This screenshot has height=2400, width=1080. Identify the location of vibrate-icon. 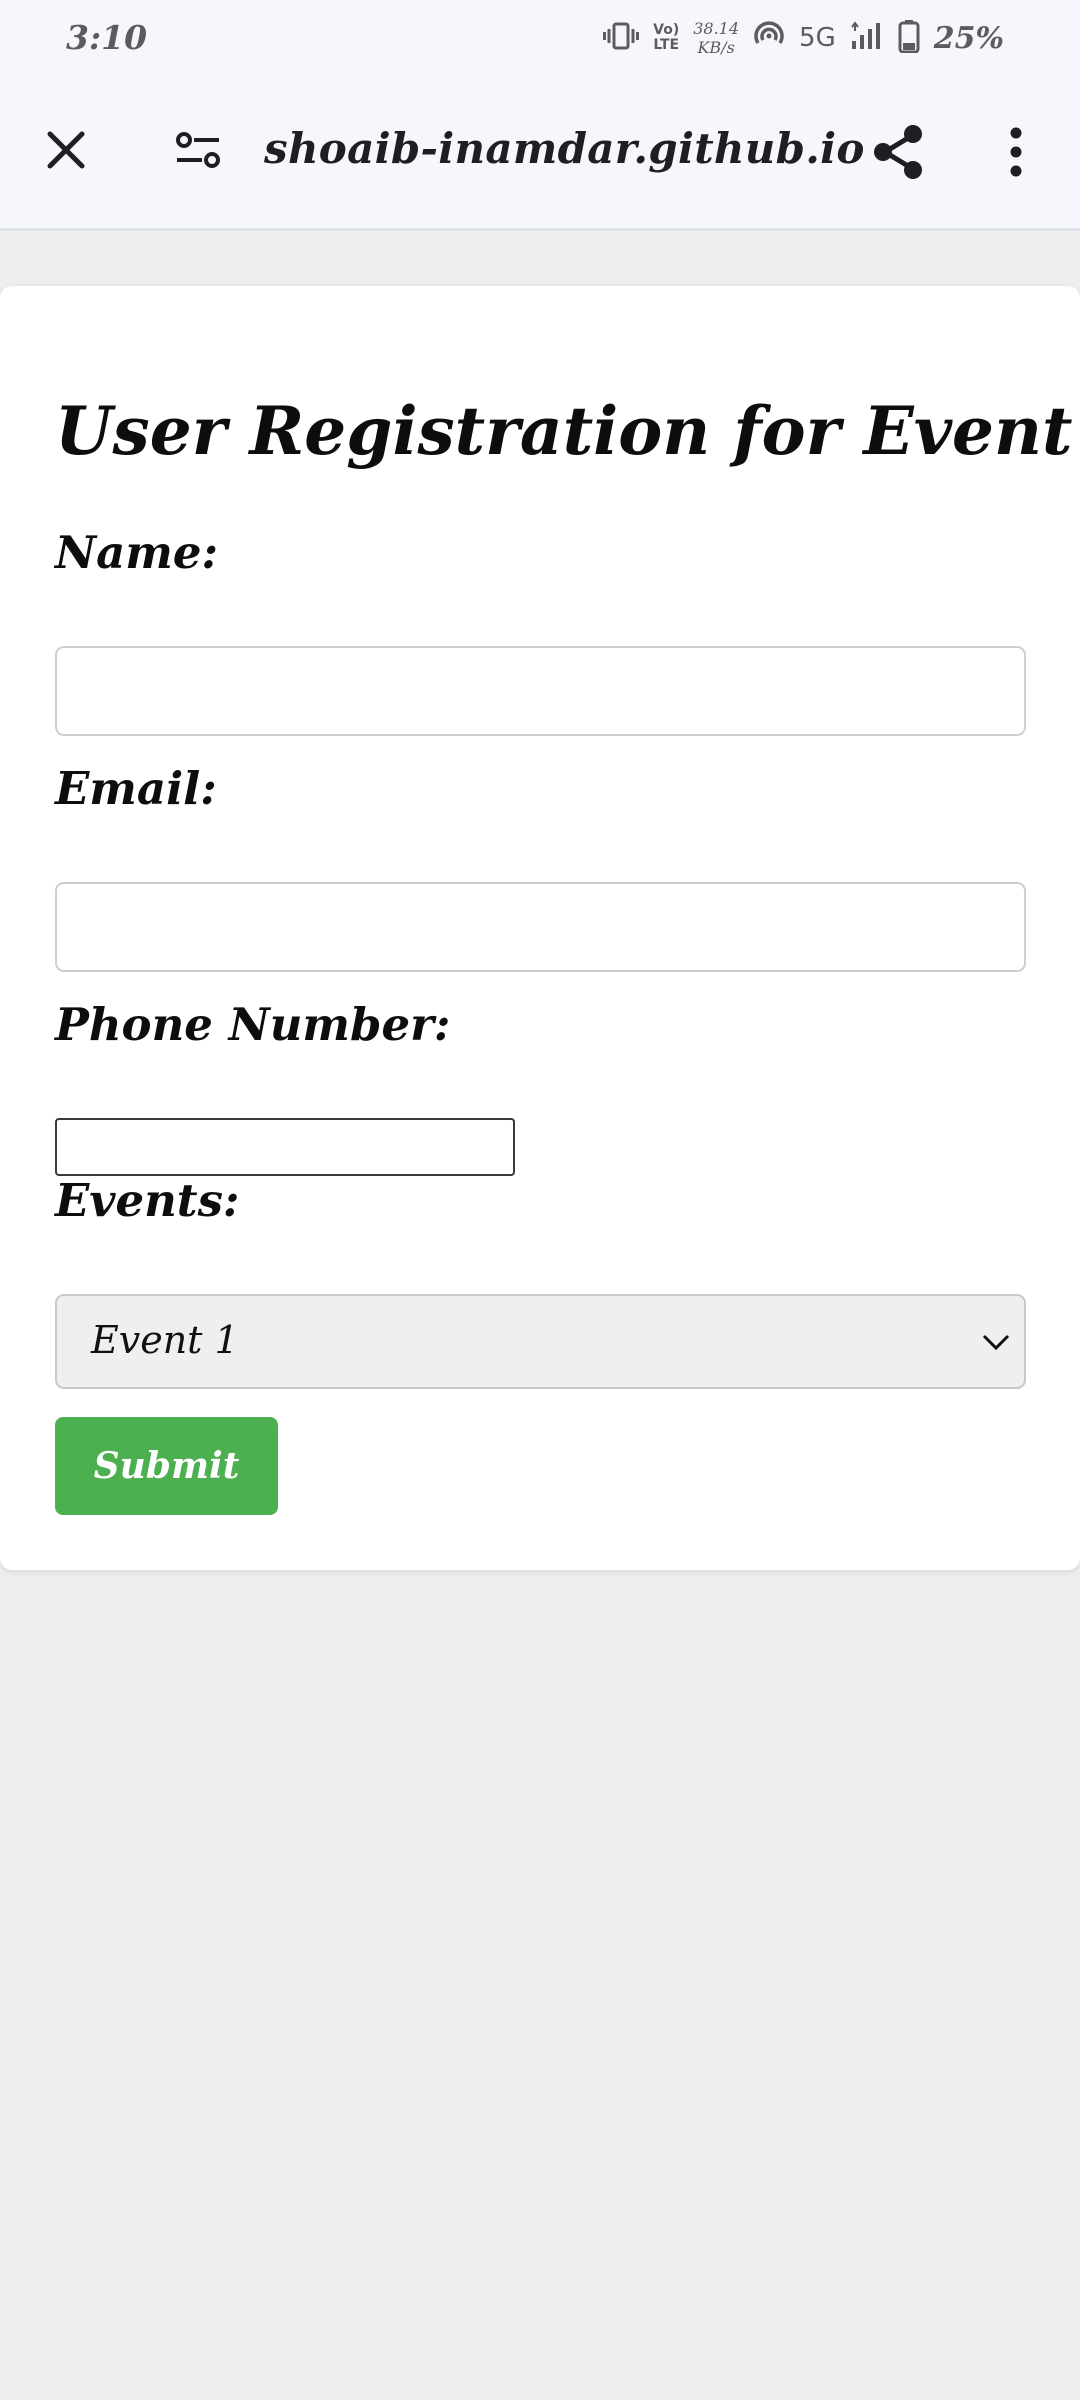
(621, 38).